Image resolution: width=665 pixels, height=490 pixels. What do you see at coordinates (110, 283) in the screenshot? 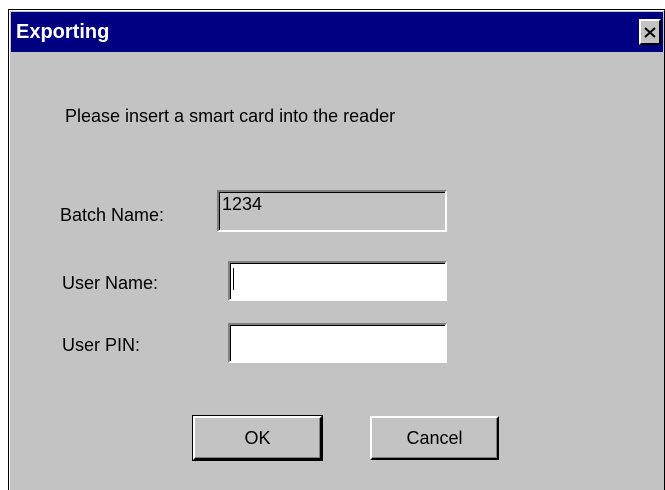
I see `user-name-label: User Name:` at bounding box center [110, 283].